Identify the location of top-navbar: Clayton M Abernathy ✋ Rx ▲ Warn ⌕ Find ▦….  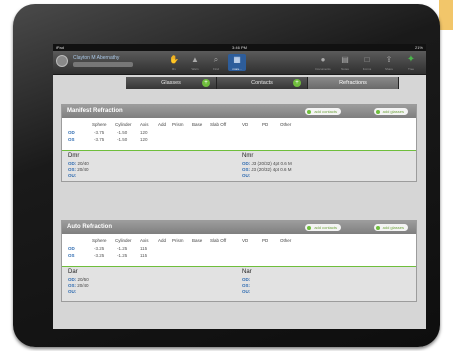
(239, 63).